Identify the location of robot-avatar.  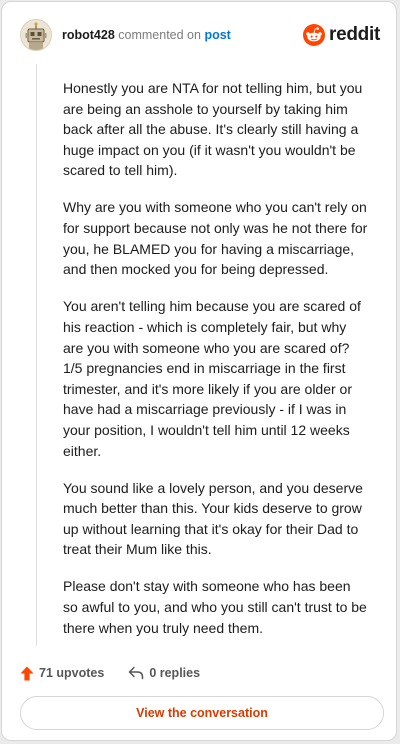
(36, 35).